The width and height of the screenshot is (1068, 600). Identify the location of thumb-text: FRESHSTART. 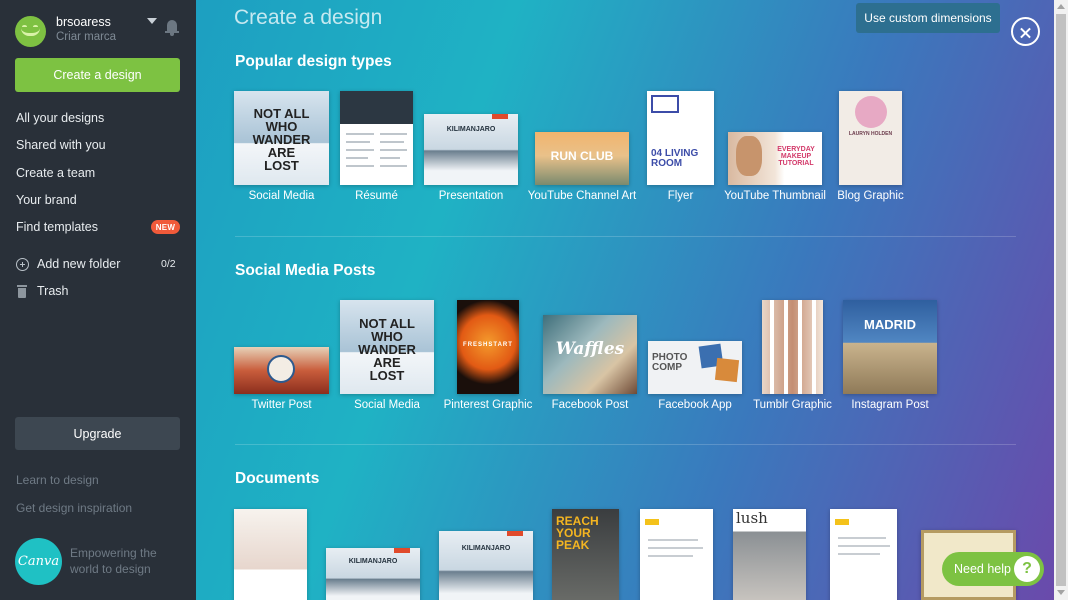
(488, 345).